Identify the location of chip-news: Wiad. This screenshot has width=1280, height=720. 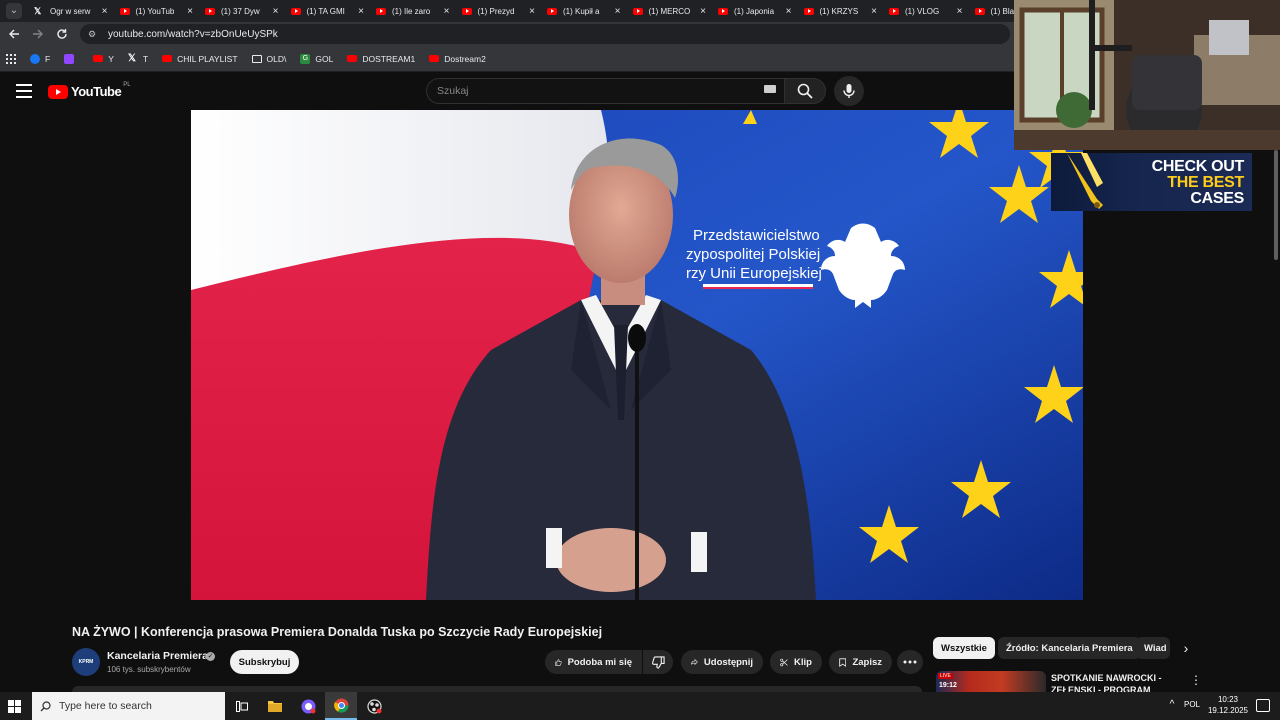
(1153, 648).